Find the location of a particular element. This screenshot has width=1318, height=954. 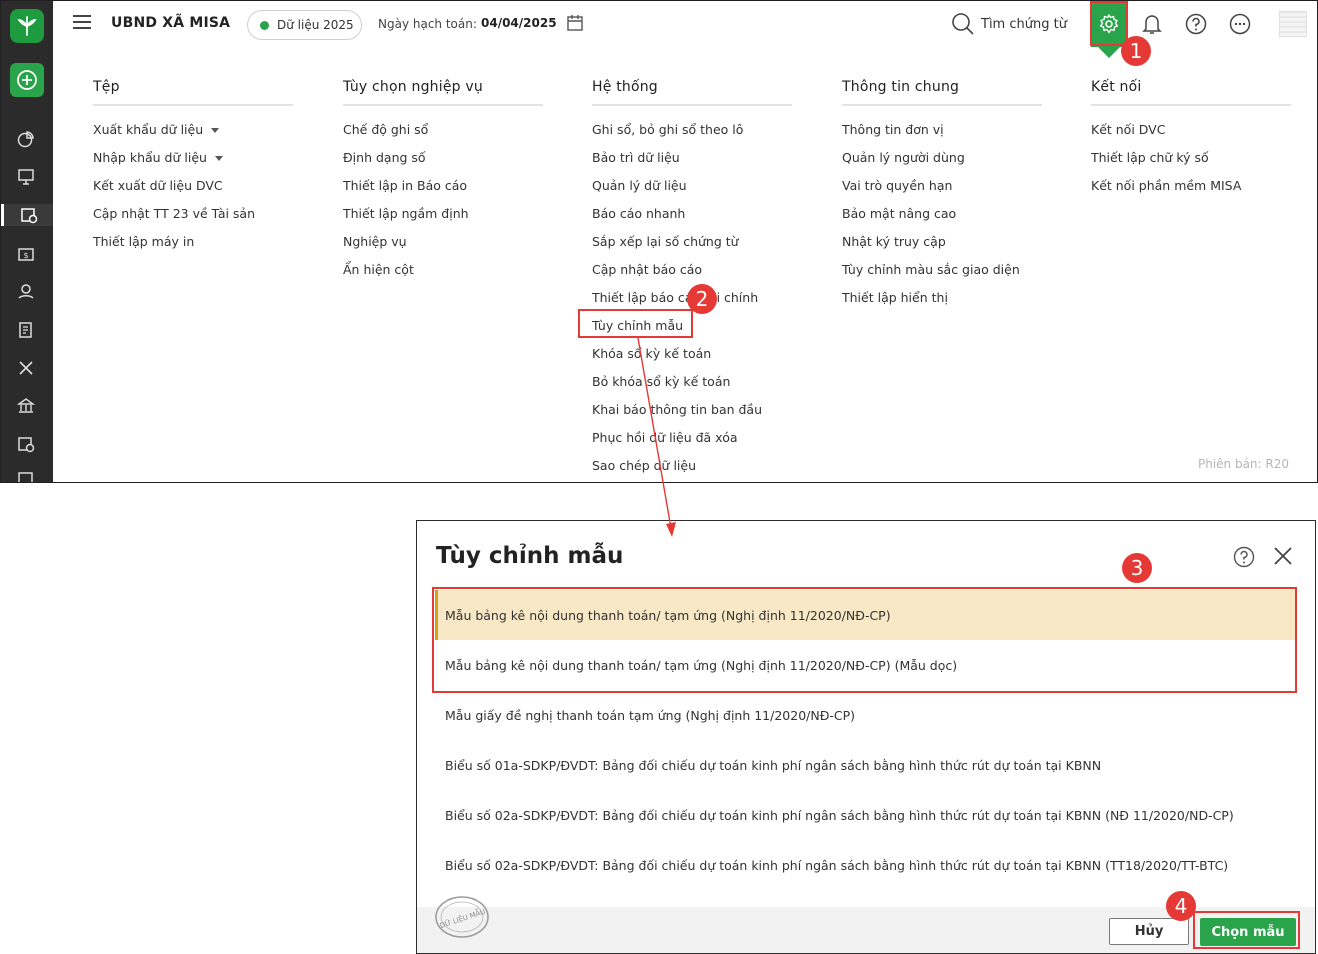

plus-circle-icon is located at coordinates (27, 80).